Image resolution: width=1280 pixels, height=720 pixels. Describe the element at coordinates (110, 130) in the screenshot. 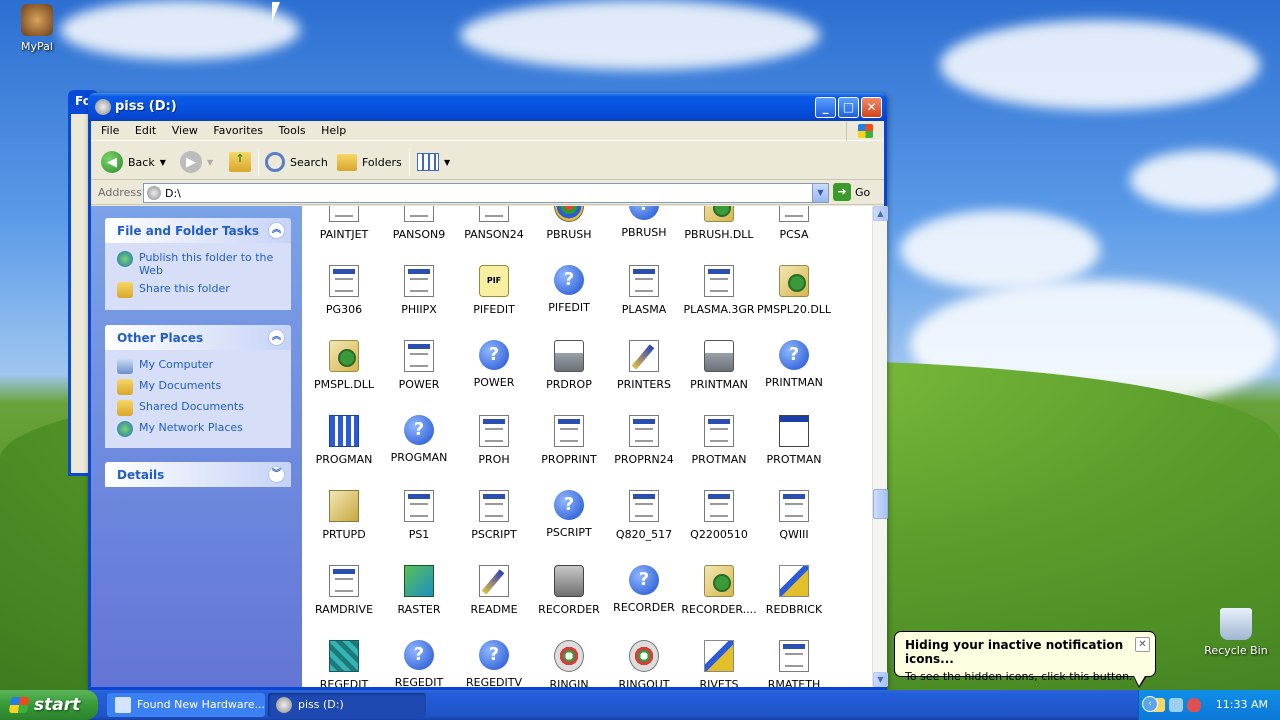

I see `menu-file: File` at that location.